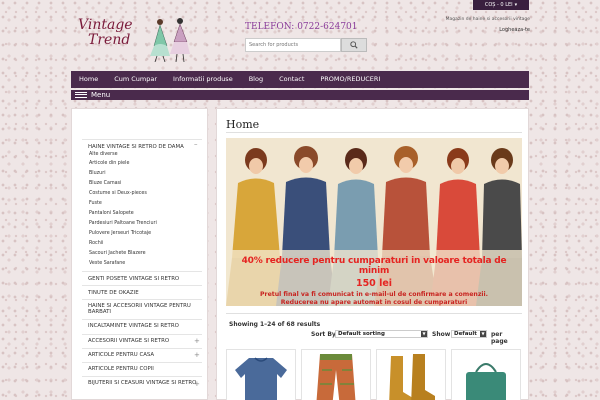  I want to click on per-page-select: Default ▼, so click(469, 334).